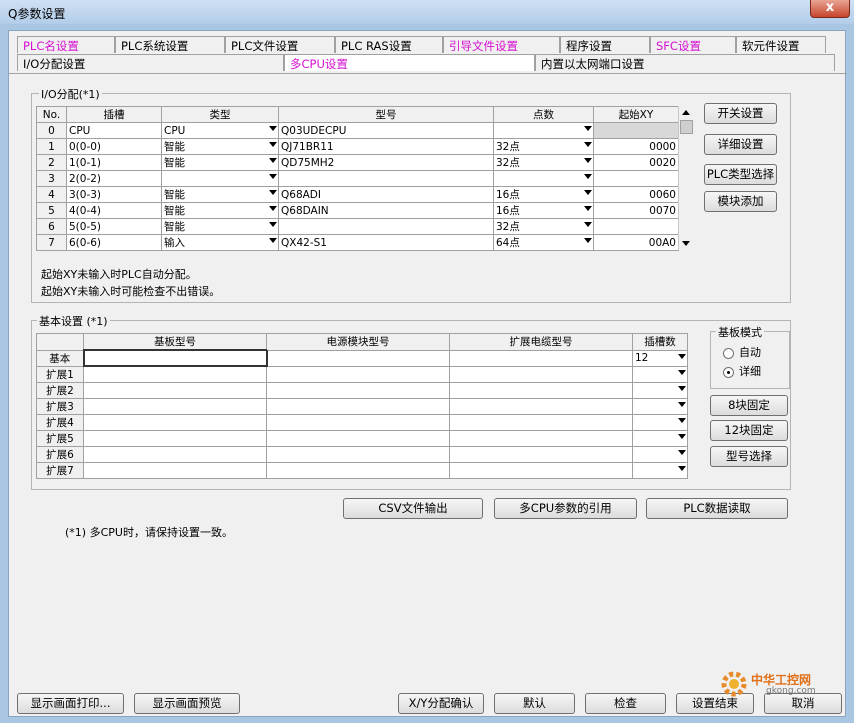 The width and height of the screenshot is (854, 723). Describe the element at coordinates (830, 9) in the screenshot. I see `close-button: x` at that location.